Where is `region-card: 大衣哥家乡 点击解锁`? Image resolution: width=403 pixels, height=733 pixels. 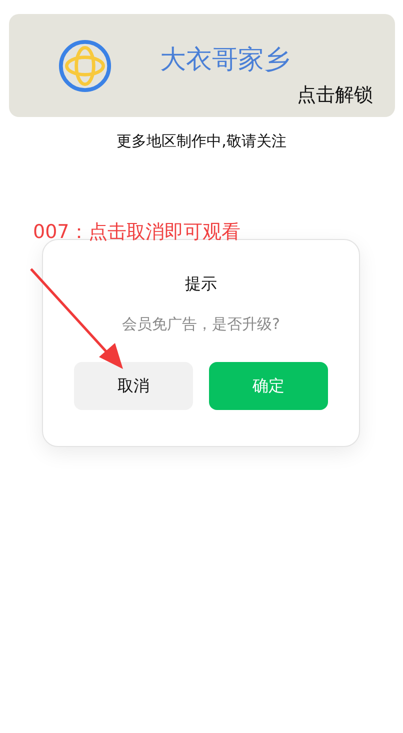 region-card: 大衣哥家乡 点击解锁 is located at coordinates (202, 65).